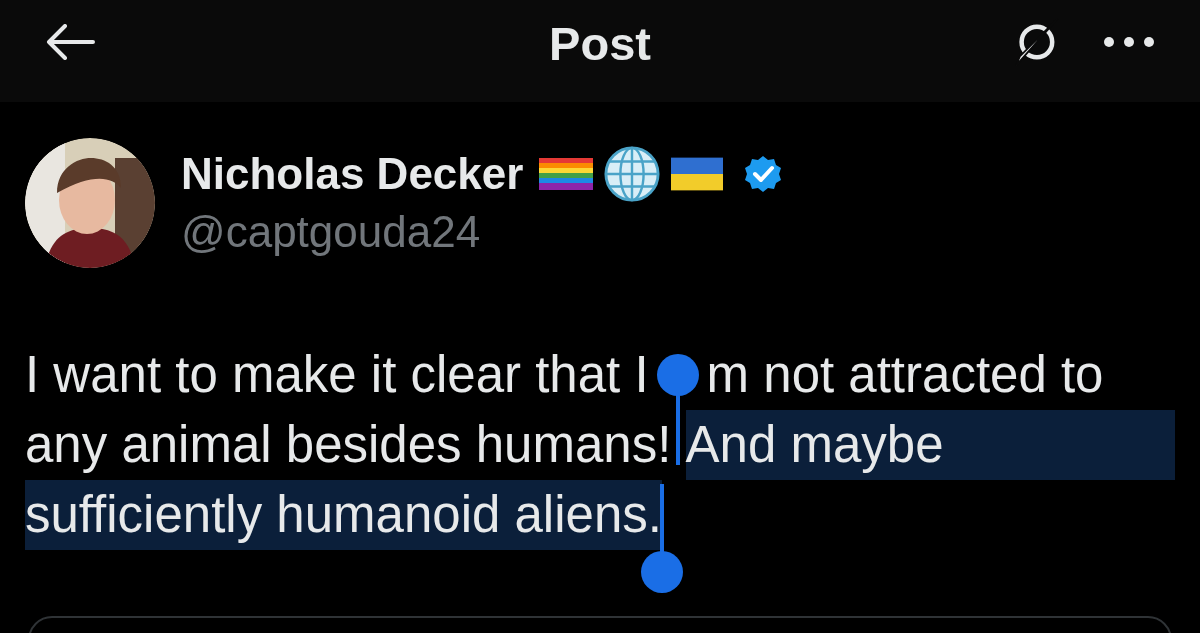 Image resolution: width=1200 pixels, height=633 pixels. I want to click on page-title: Post, so click(600, 43).